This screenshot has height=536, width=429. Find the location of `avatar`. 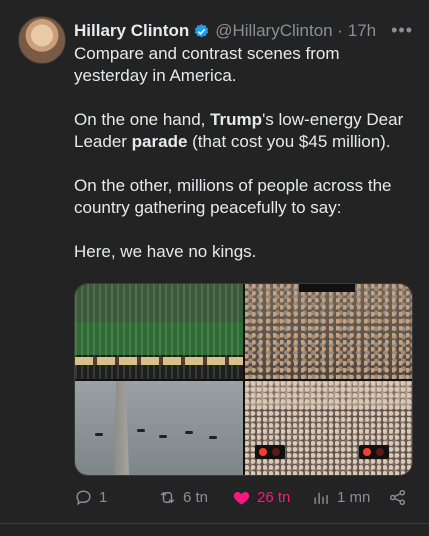

avatar is located at coordinates (42, 40).